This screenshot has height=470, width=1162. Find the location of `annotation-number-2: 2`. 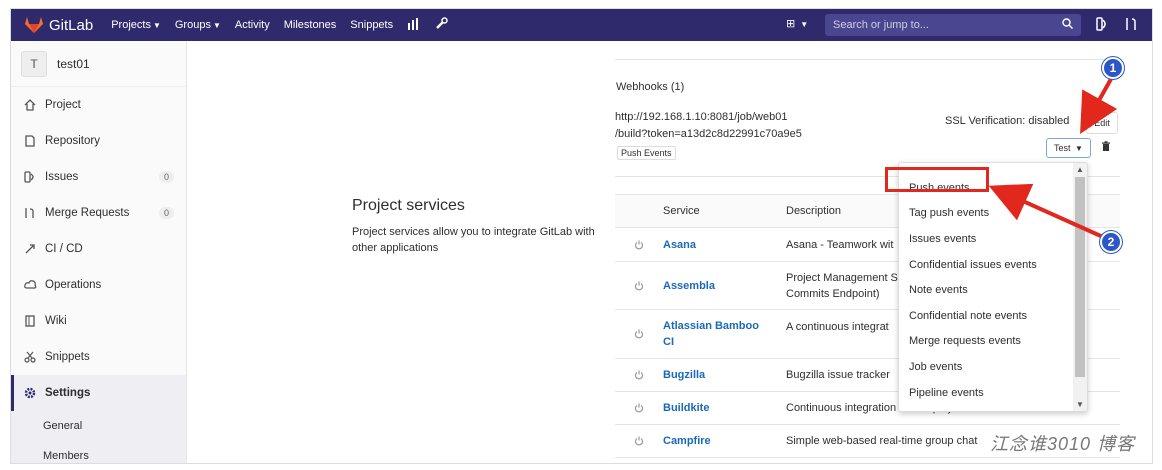

annotation-number-2: 2 is located at coordinates (1111, 242).